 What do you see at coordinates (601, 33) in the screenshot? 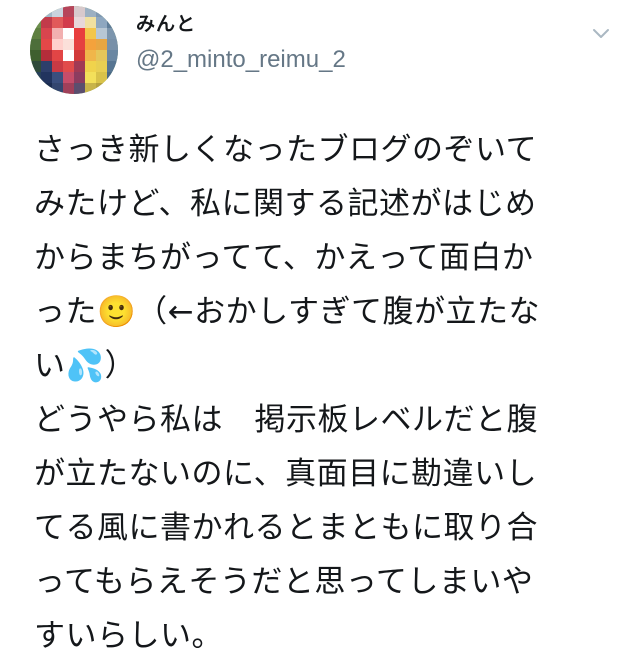
I see `chevron-down-icon` at bounding box center [601, 33].